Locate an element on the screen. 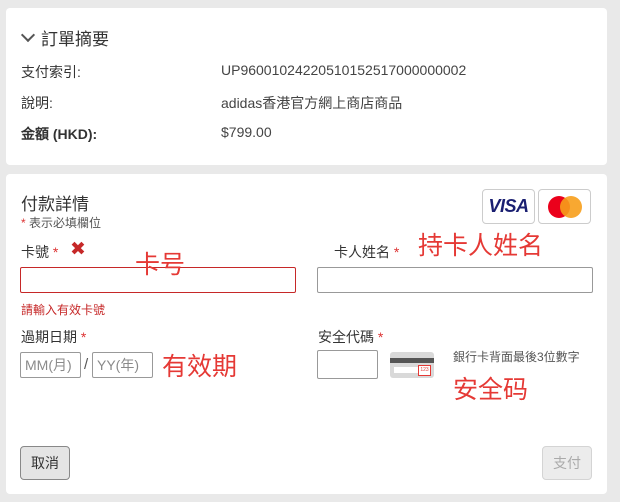 The width and height of the screenshot is (620, 502). pay-button: 支付 is located at coordinates (567, 463).